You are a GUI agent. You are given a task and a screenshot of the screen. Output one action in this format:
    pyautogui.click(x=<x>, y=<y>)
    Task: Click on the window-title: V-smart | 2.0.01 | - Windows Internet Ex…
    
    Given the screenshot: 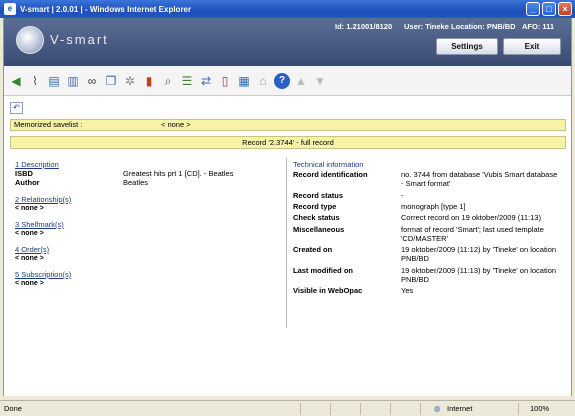 What is the action you would take?
    pyautogui.click(x=106, y=9)
    